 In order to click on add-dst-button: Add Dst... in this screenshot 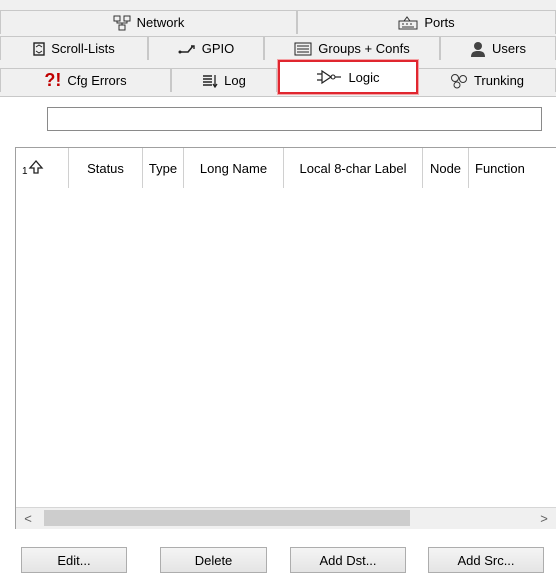, I will do `click(348, 560)`.